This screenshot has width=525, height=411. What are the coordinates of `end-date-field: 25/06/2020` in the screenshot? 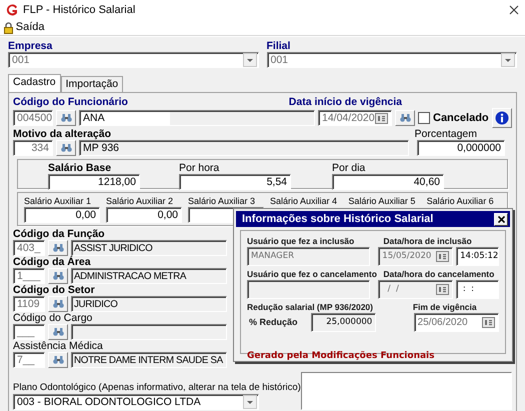 It's located at (456, 322).